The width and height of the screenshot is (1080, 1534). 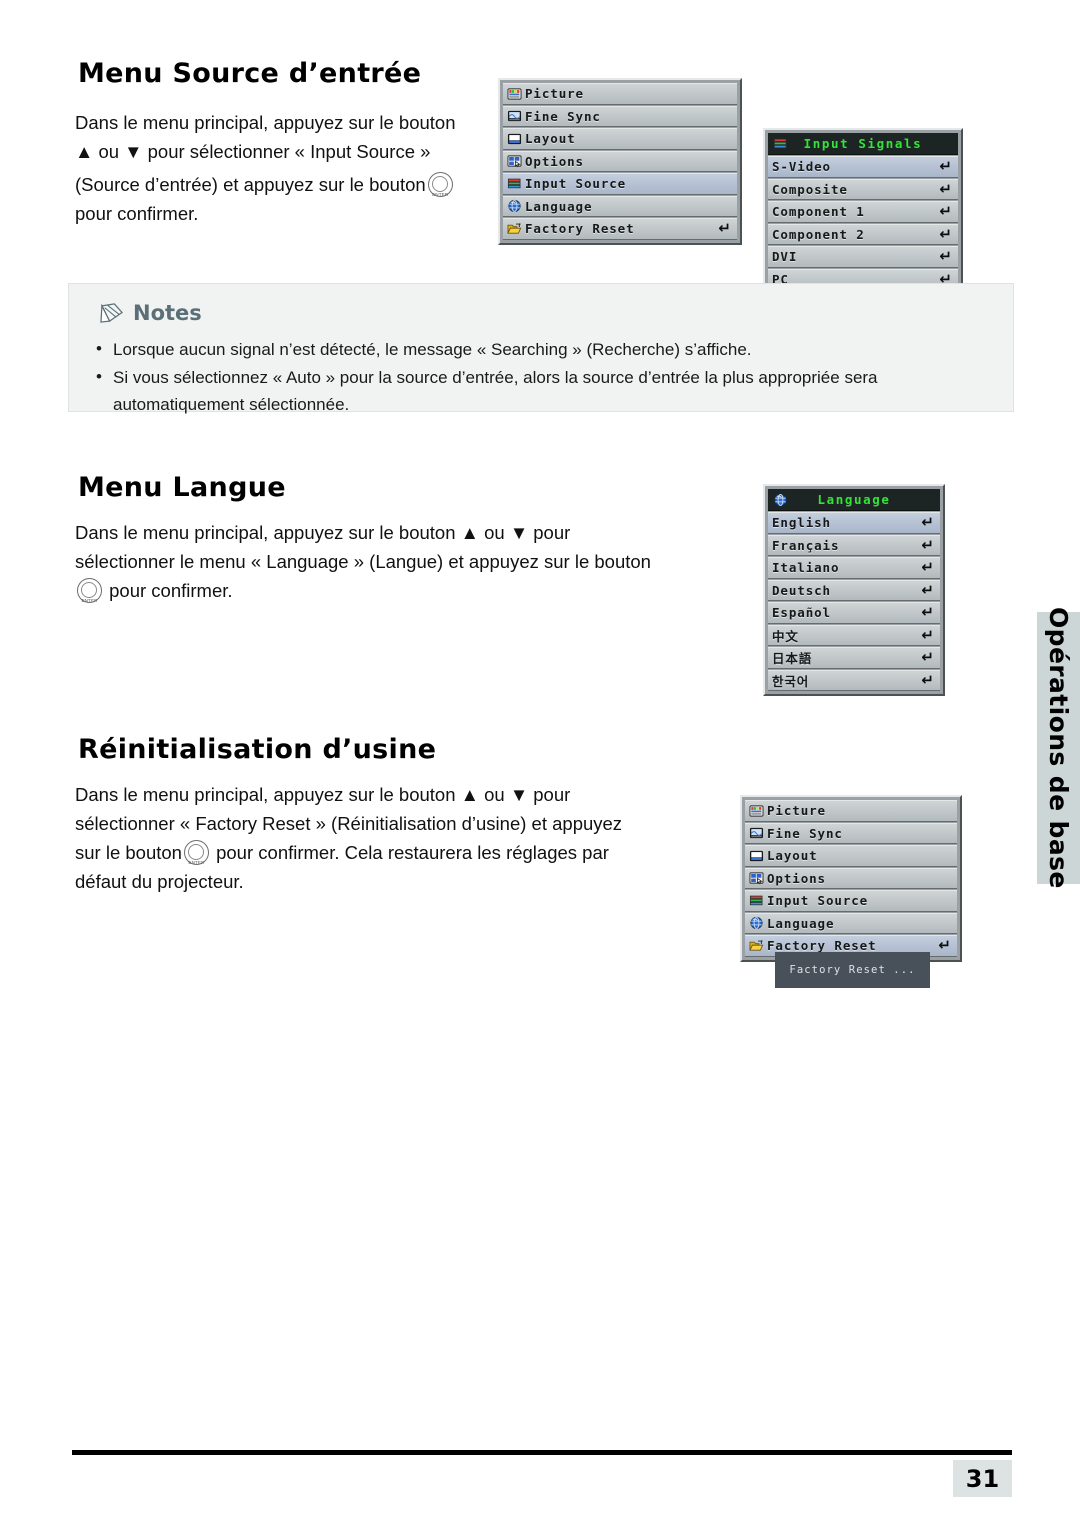 What do you see at coordinates (550, 139) in the screenshot?
I see `osd-menu-item-label: Layout` at bounding box center [550, 139].